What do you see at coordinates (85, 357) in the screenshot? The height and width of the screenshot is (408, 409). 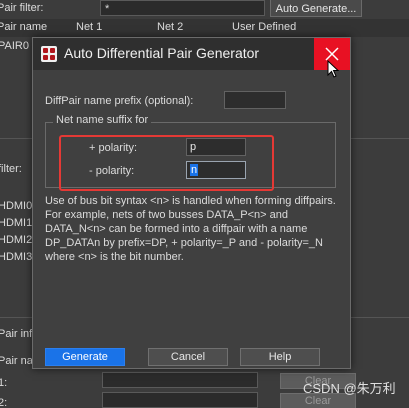 I see `generate-button: Generate` at bounding box center [85, 357].